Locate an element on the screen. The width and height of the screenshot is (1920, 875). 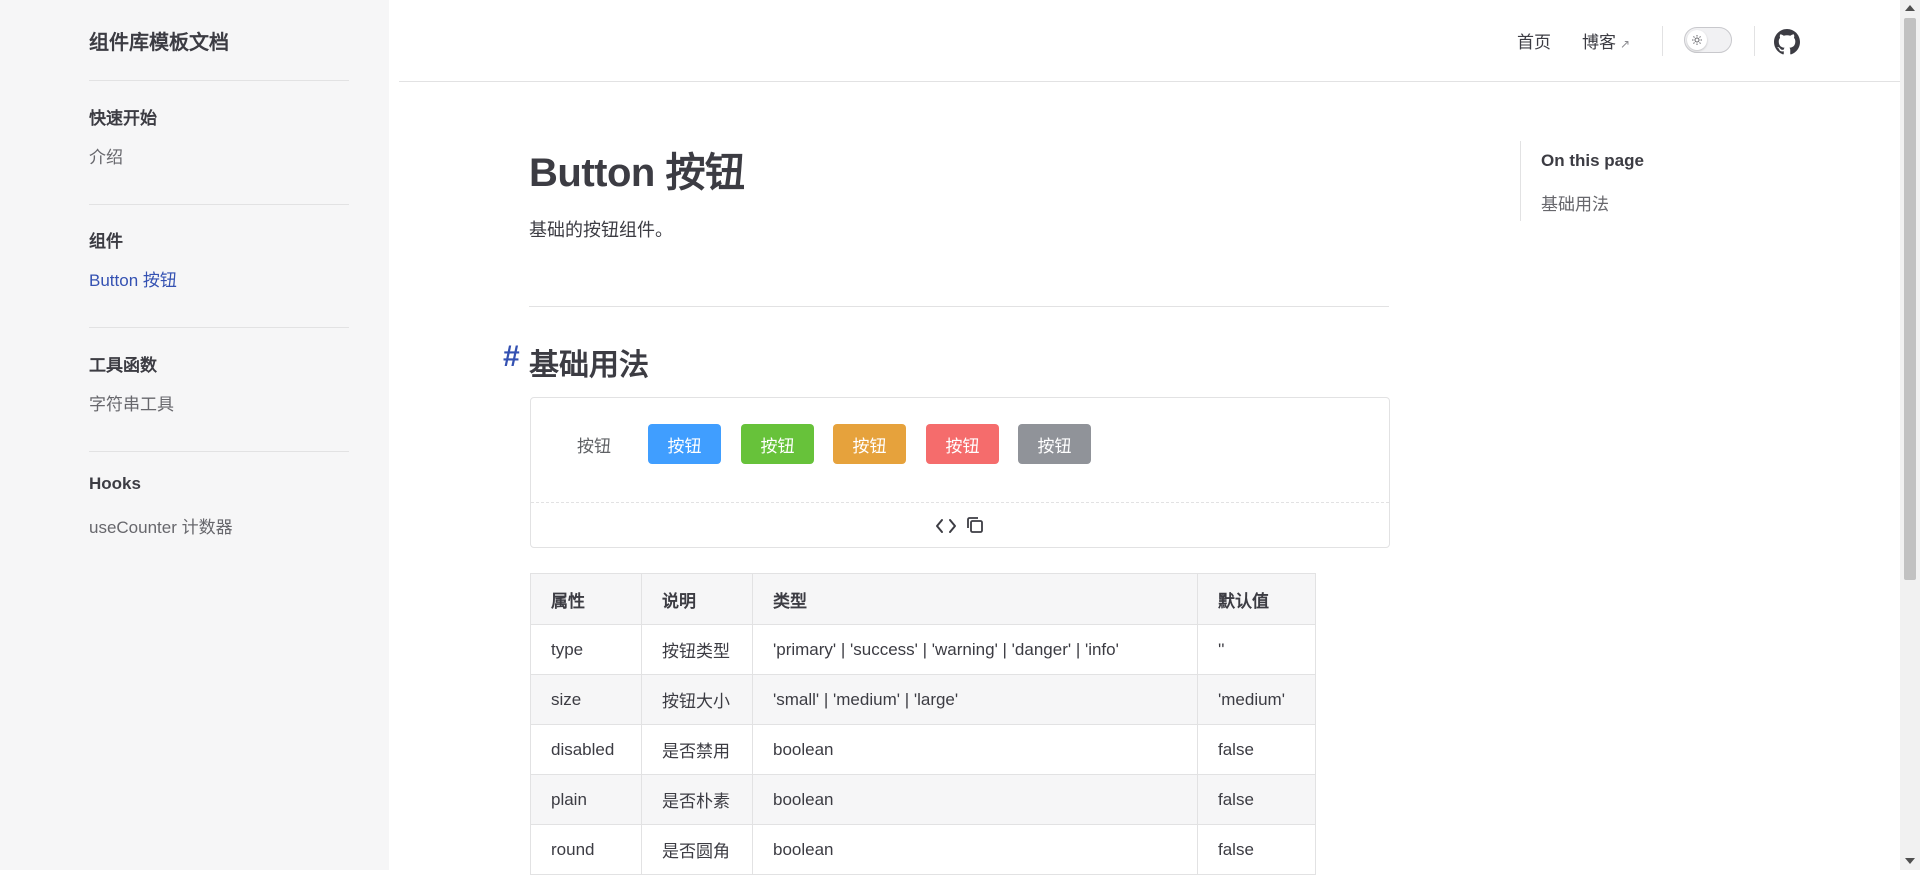
sidebar-group-title: 快速开始 is located at coordinates (123, 118).